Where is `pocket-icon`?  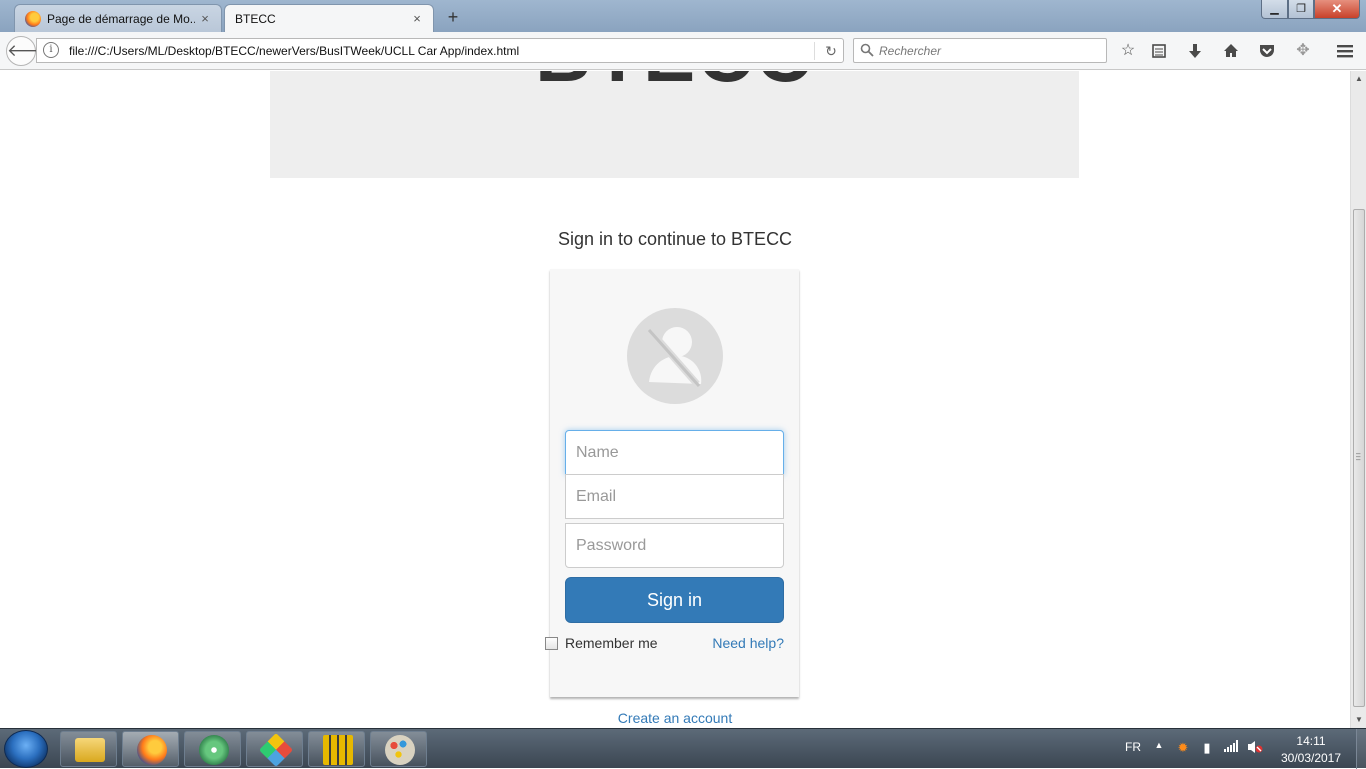
pocket-icon is located at coordinates (1267, 51).